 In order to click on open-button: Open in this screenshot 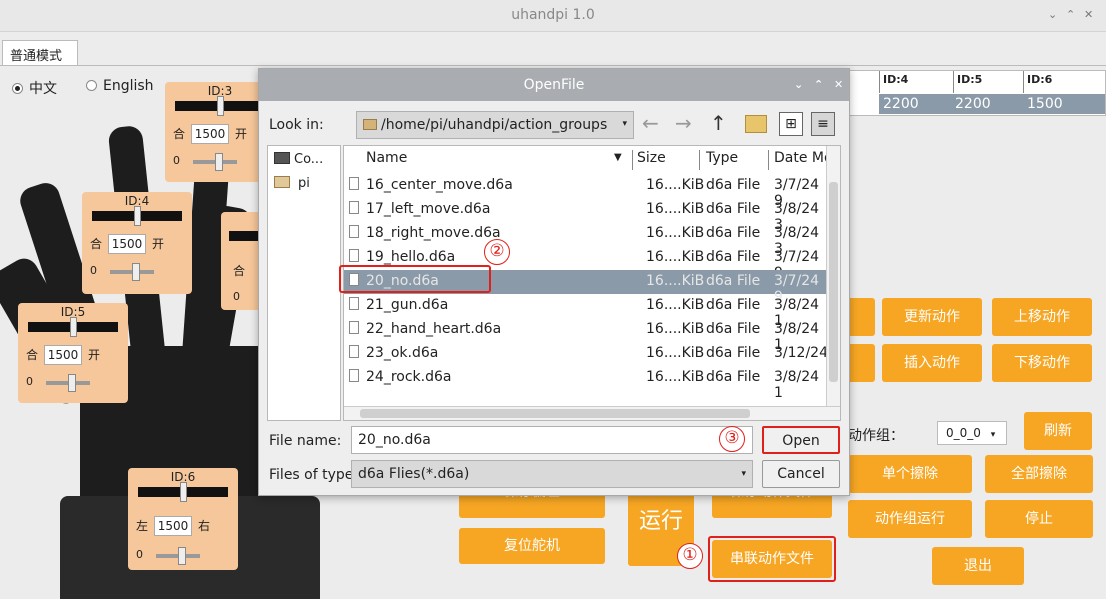, I will do `click(801, 440)`.